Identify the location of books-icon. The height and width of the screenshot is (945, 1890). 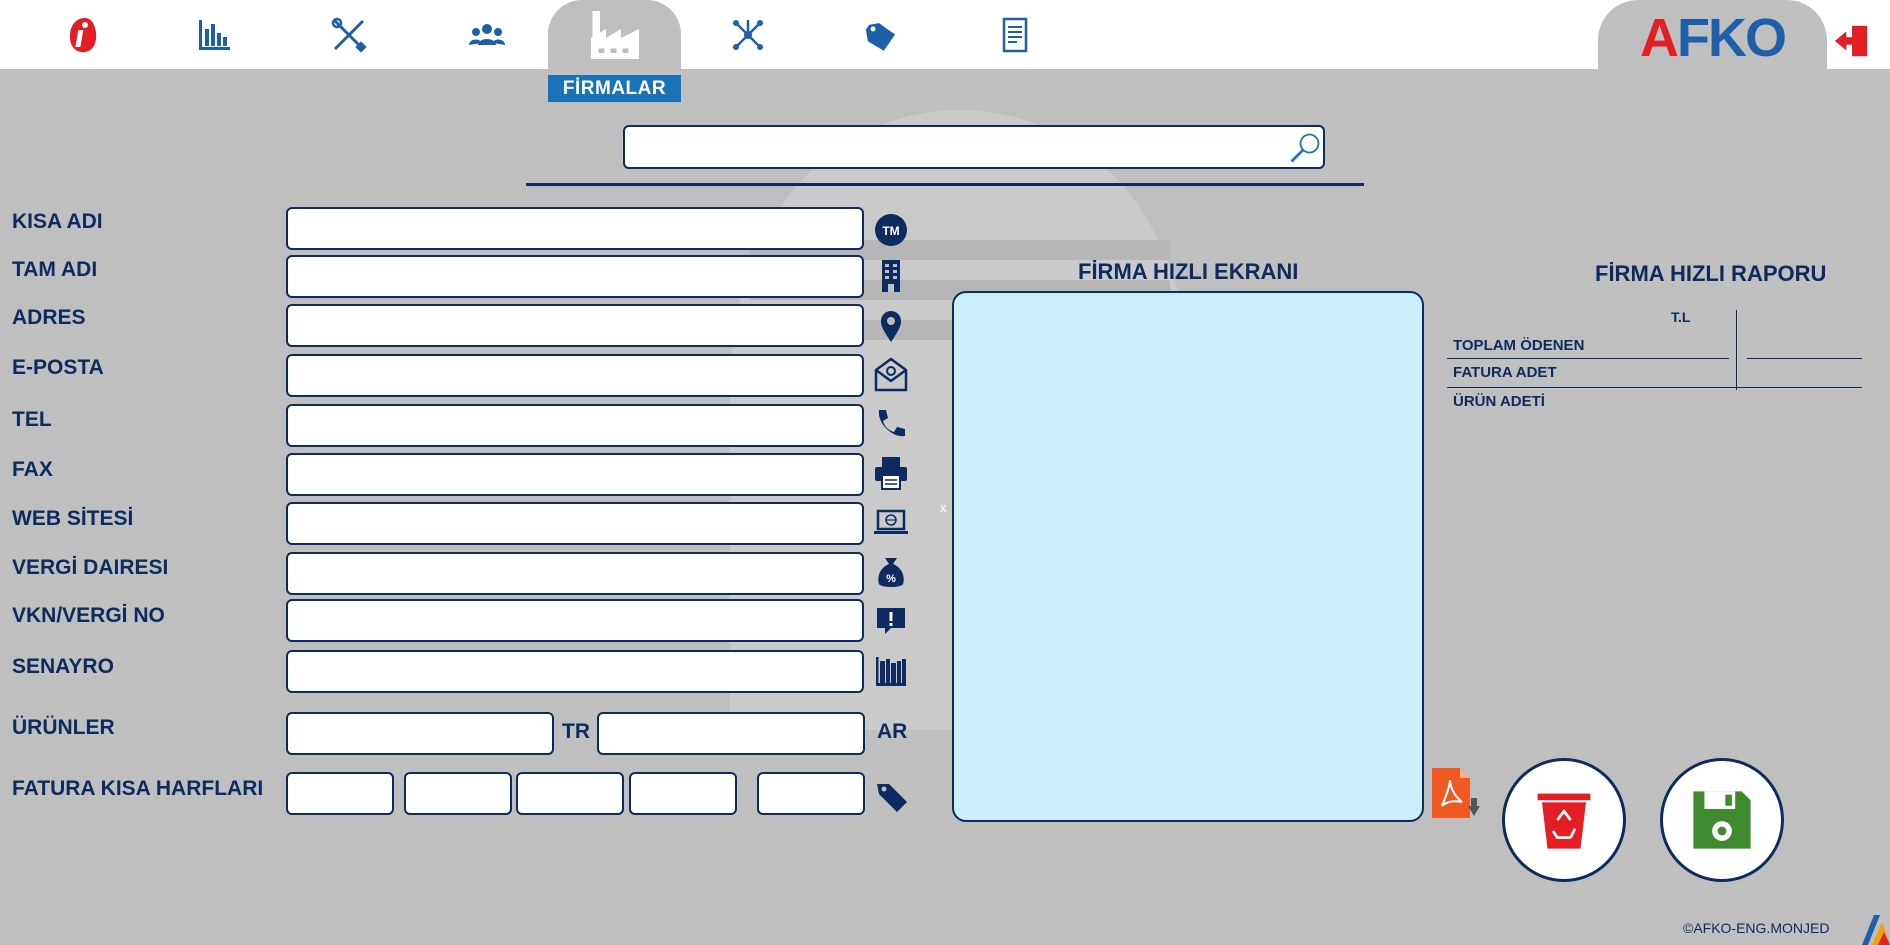
(891, 671).